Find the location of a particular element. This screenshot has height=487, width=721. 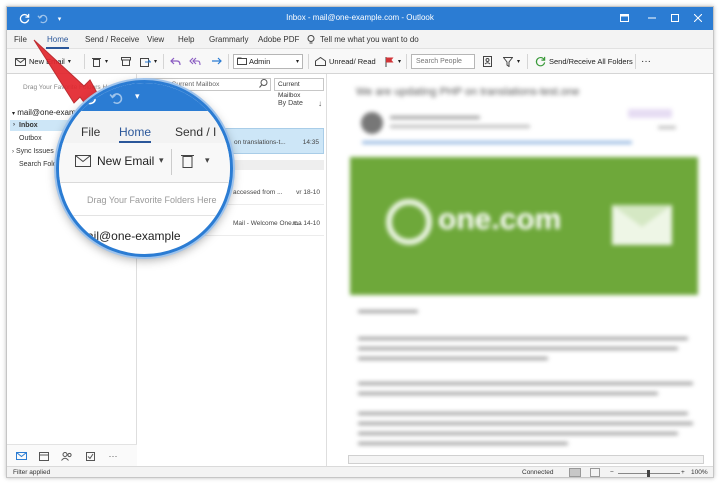

reply-all-button is located at coordinates (196, 61).